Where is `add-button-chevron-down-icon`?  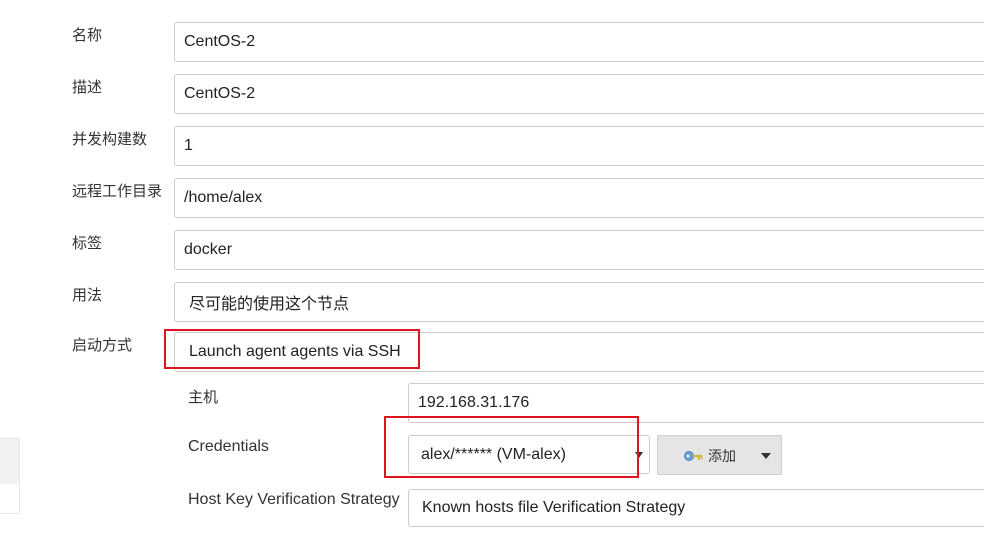 add-button-chevron-down-icon is located at coordinates (766, 456).